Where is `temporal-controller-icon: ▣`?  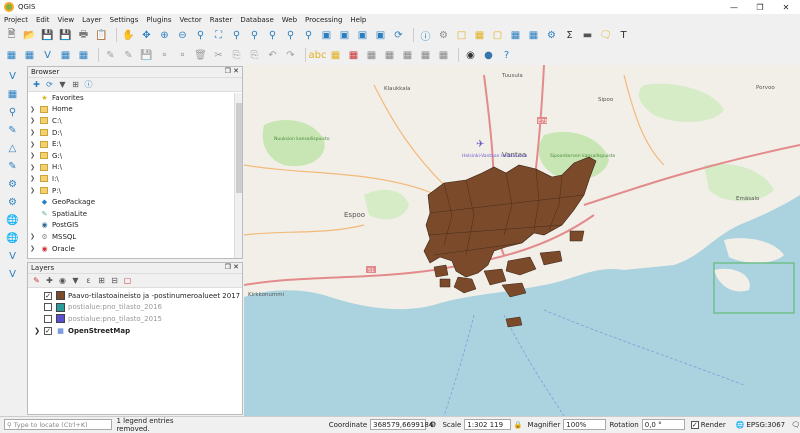
temporal-controller-icon: ▣ is located at coordinates (344, 35).